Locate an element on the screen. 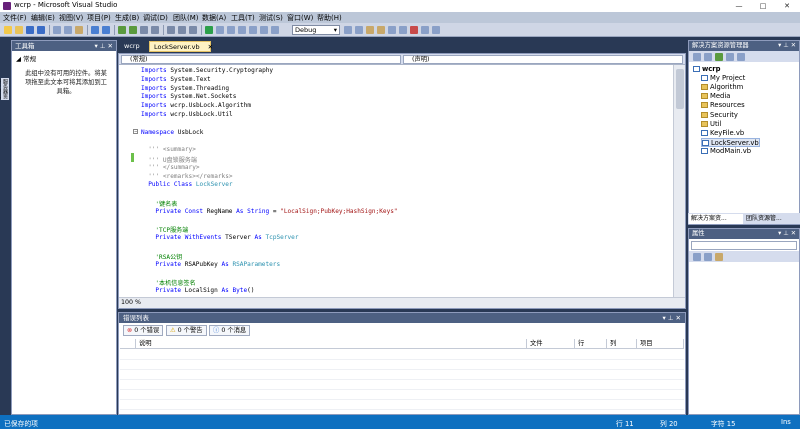 The width and height of the screenshot is (800, 429). step-over-icon is located at coordinates (182, 30).